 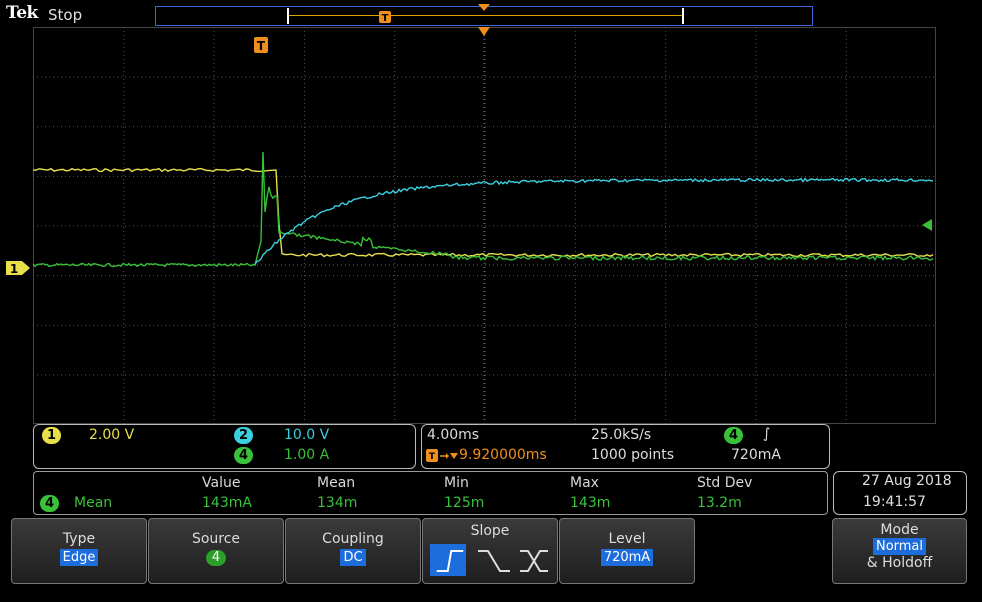 What do you see at coordinates (734, 435) in the screenshot?
I see `trigger-source-badge: 4` at bounding box center [734, 435].